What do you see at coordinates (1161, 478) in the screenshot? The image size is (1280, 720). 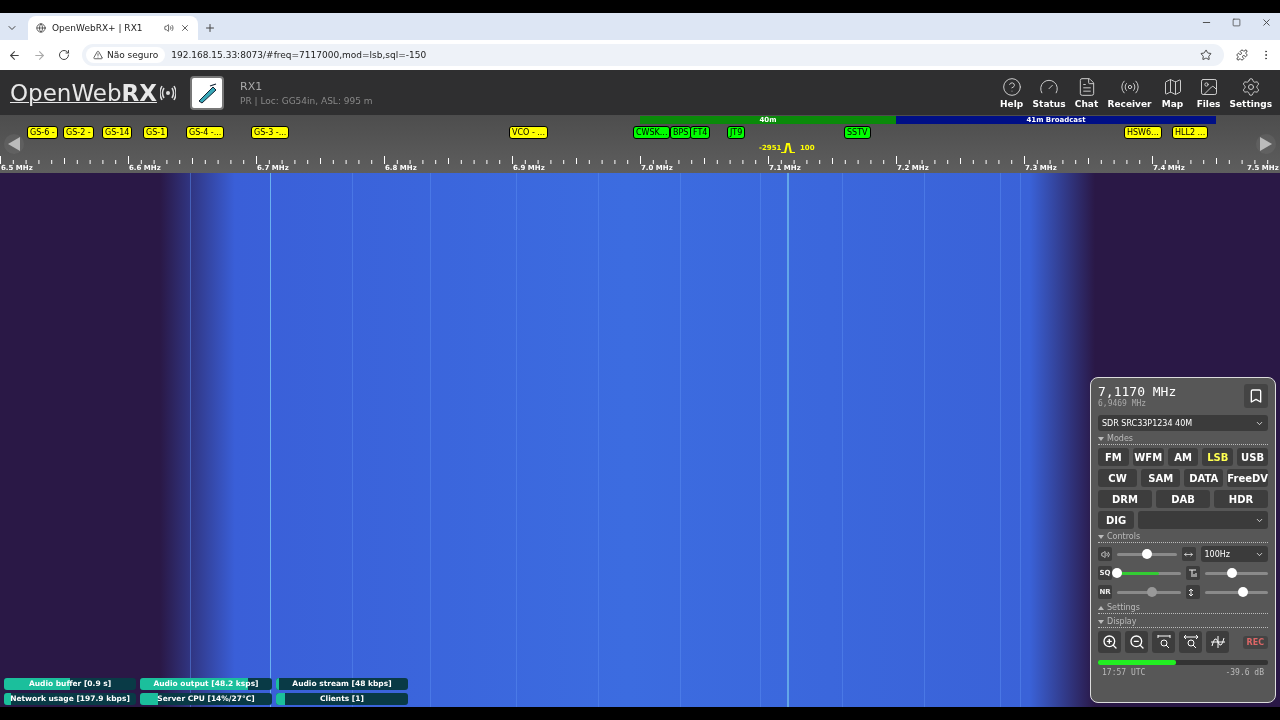 I see `mode-button: SAM` at bounding box center [1161, 478].